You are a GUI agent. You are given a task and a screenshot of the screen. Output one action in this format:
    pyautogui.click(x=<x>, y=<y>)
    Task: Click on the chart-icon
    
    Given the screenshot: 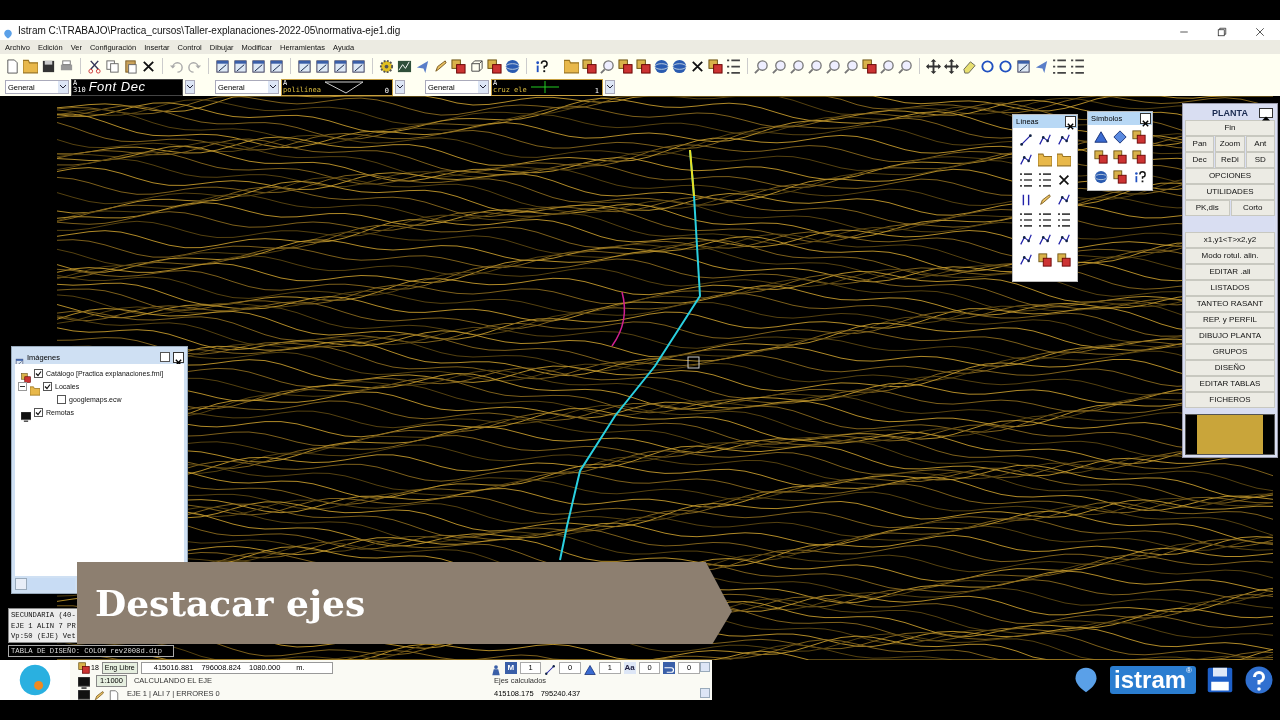 What is the action you would take?
    pyautogui.click(x=404, y=66)
    